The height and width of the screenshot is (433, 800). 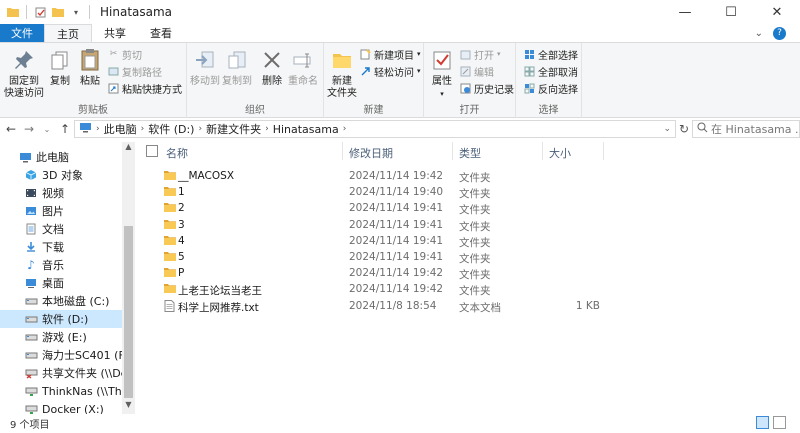 I want to click on copy-path-button: 复制路径, so click(x=135, y=71).